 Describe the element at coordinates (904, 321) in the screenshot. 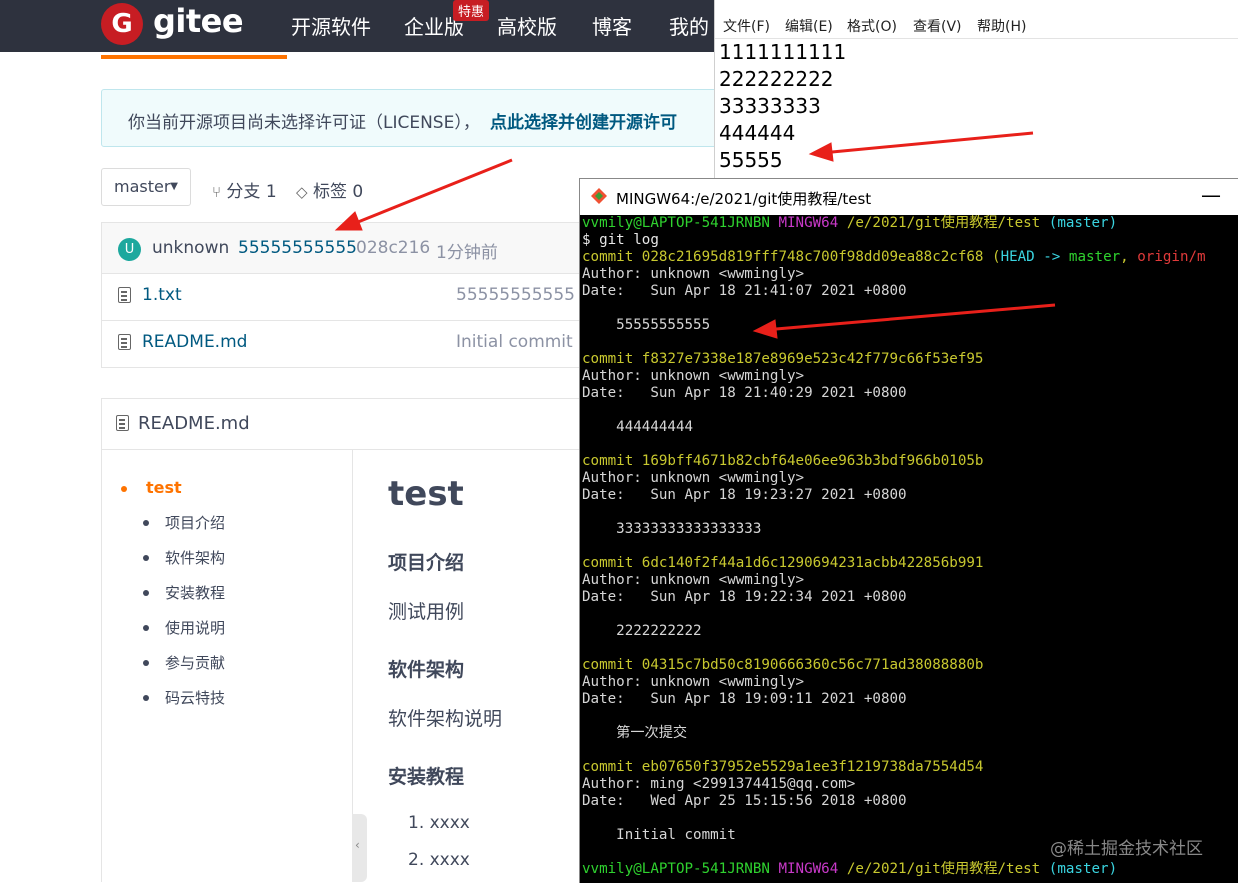

I see `arrow-to-terminal-message` at that location.